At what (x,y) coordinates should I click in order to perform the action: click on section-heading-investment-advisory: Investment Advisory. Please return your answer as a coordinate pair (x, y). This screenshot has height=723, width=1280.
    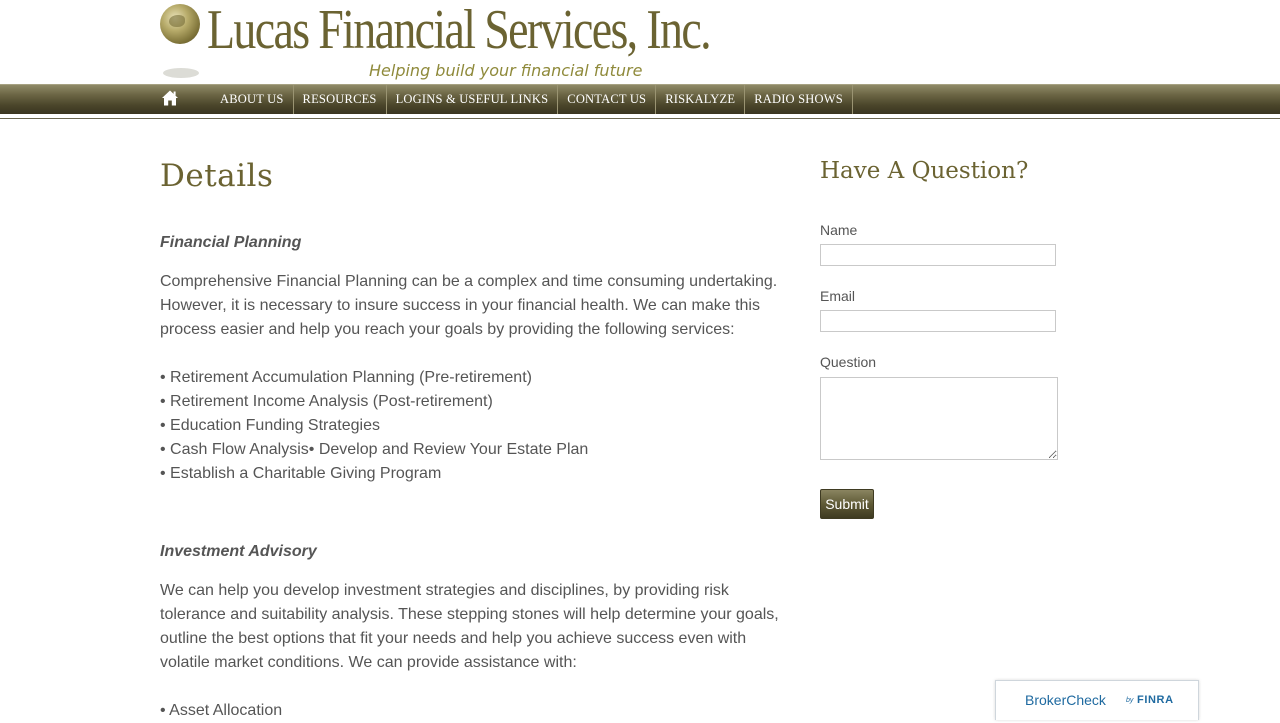
    Looking at the image, I should click on (238, 551).